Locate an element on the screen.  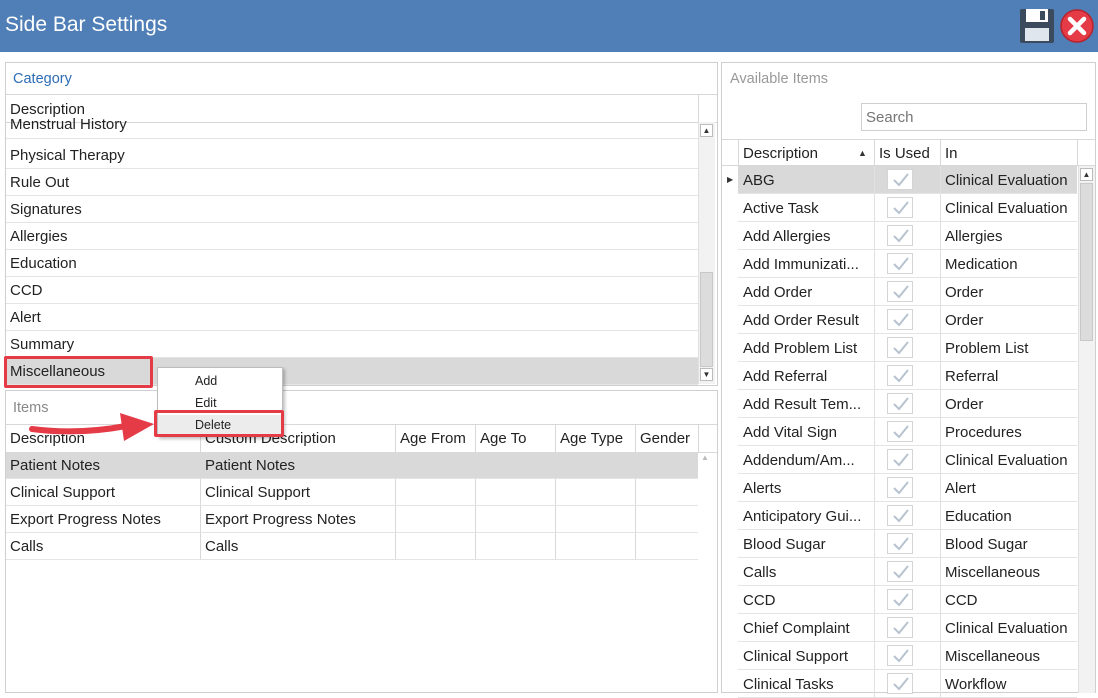
close-icon is located at coordinates (1077, 26).